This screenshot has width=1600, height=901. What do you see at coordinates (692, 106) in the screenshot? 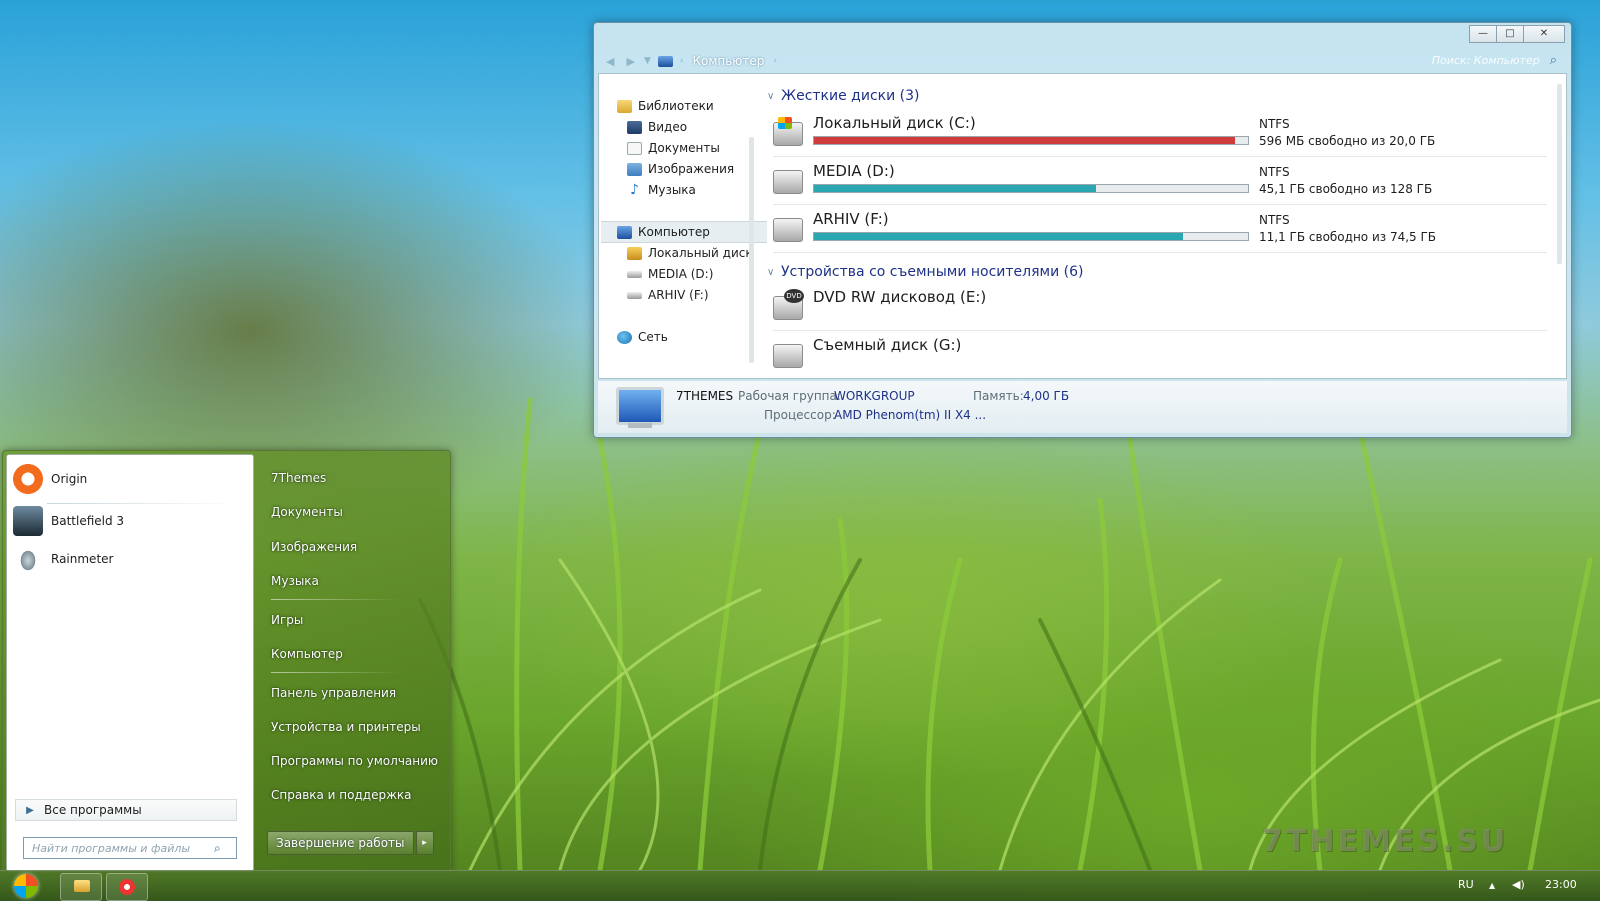
I see `nav-libraries: Библиотеки` at bounding box center [692, 106].